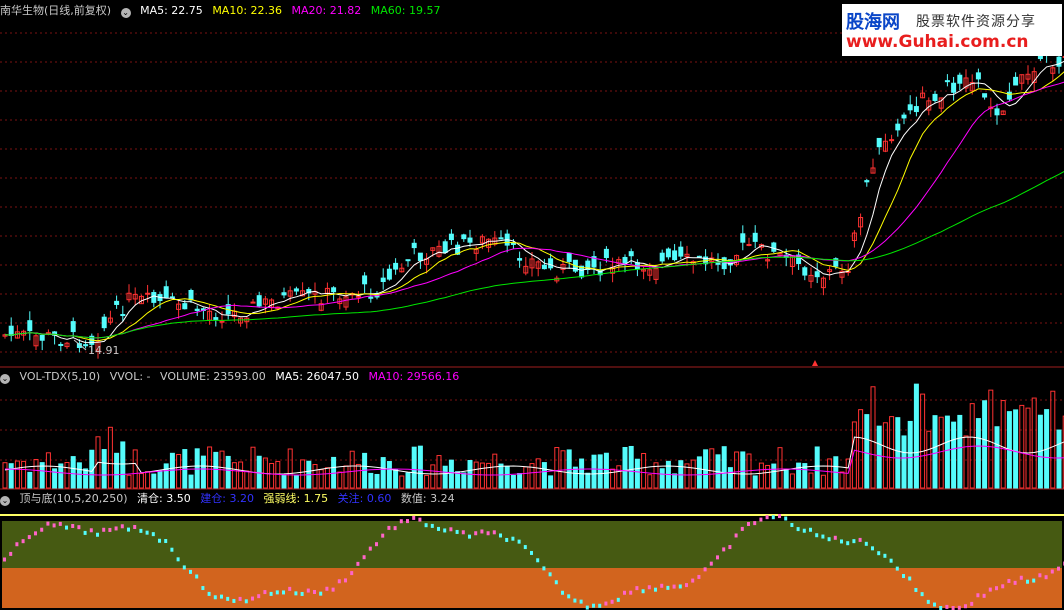 This screenshot has width=1064, height=610. I want to click on vol-ma5-value: MA5: 26047.50, so click(317, 376).